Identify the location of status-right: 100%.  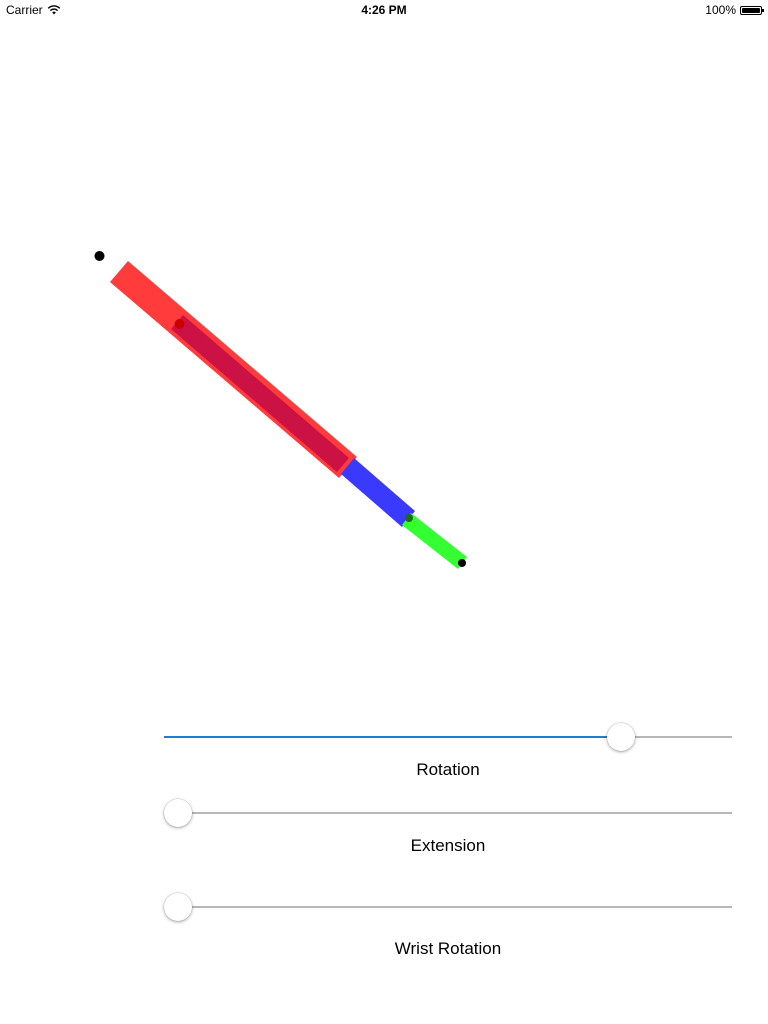
(734, 10).